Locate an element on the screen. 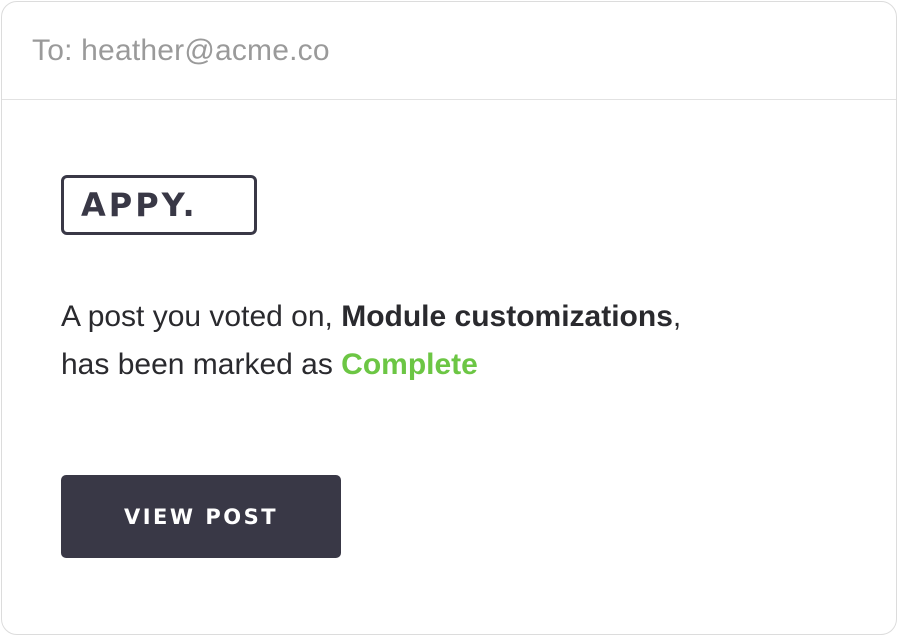 The width and height of the screenshot is (900, 638). recipient-label: To: is located at coordinates (52, 50).